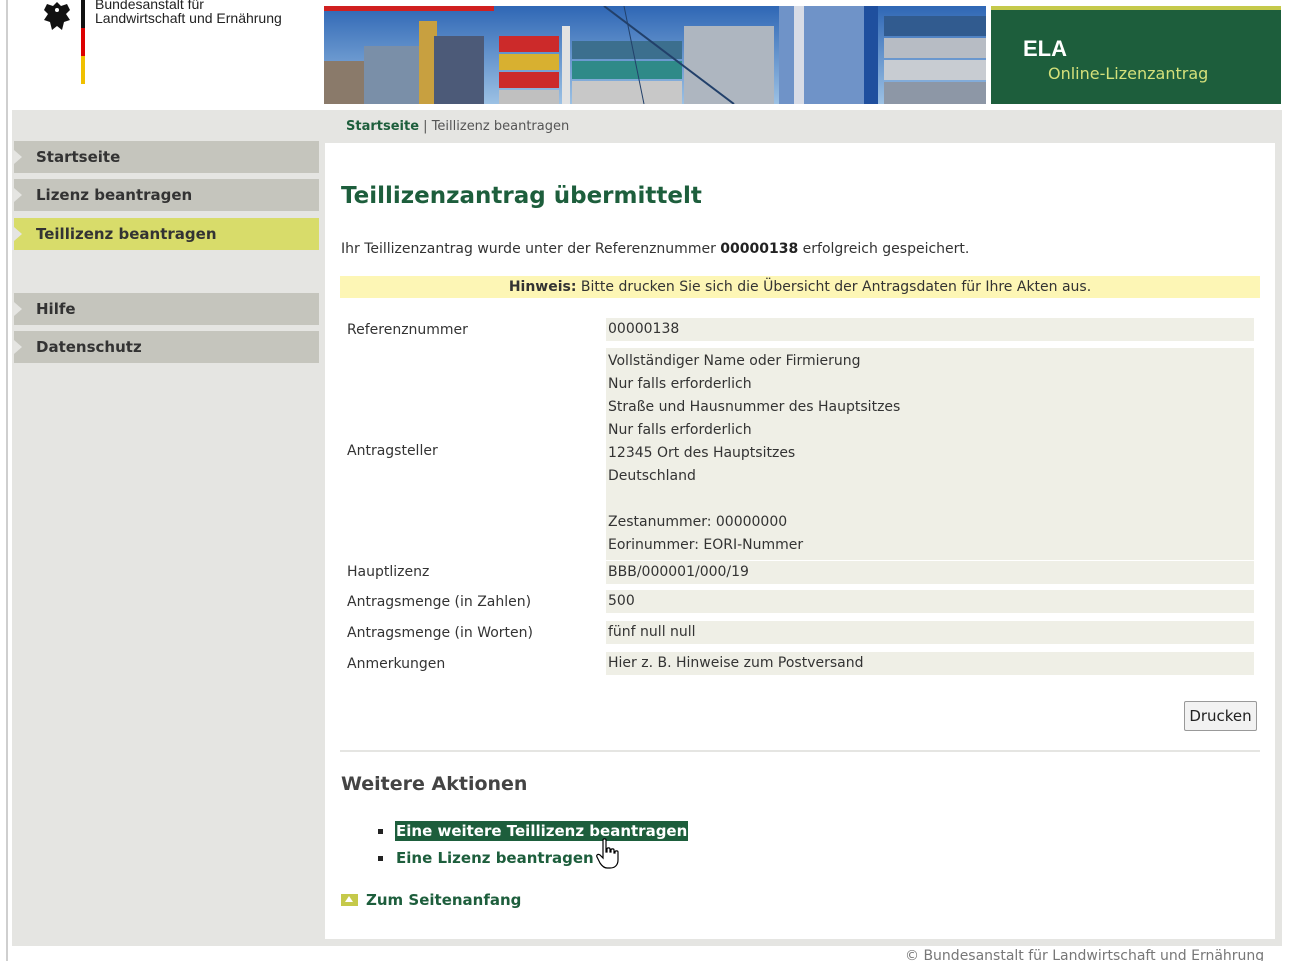 Image resolution: width=1290 pixels, height=961 pixels. I want to click on detail-value-line: BBB/000001/000/19, so click(678, 572).